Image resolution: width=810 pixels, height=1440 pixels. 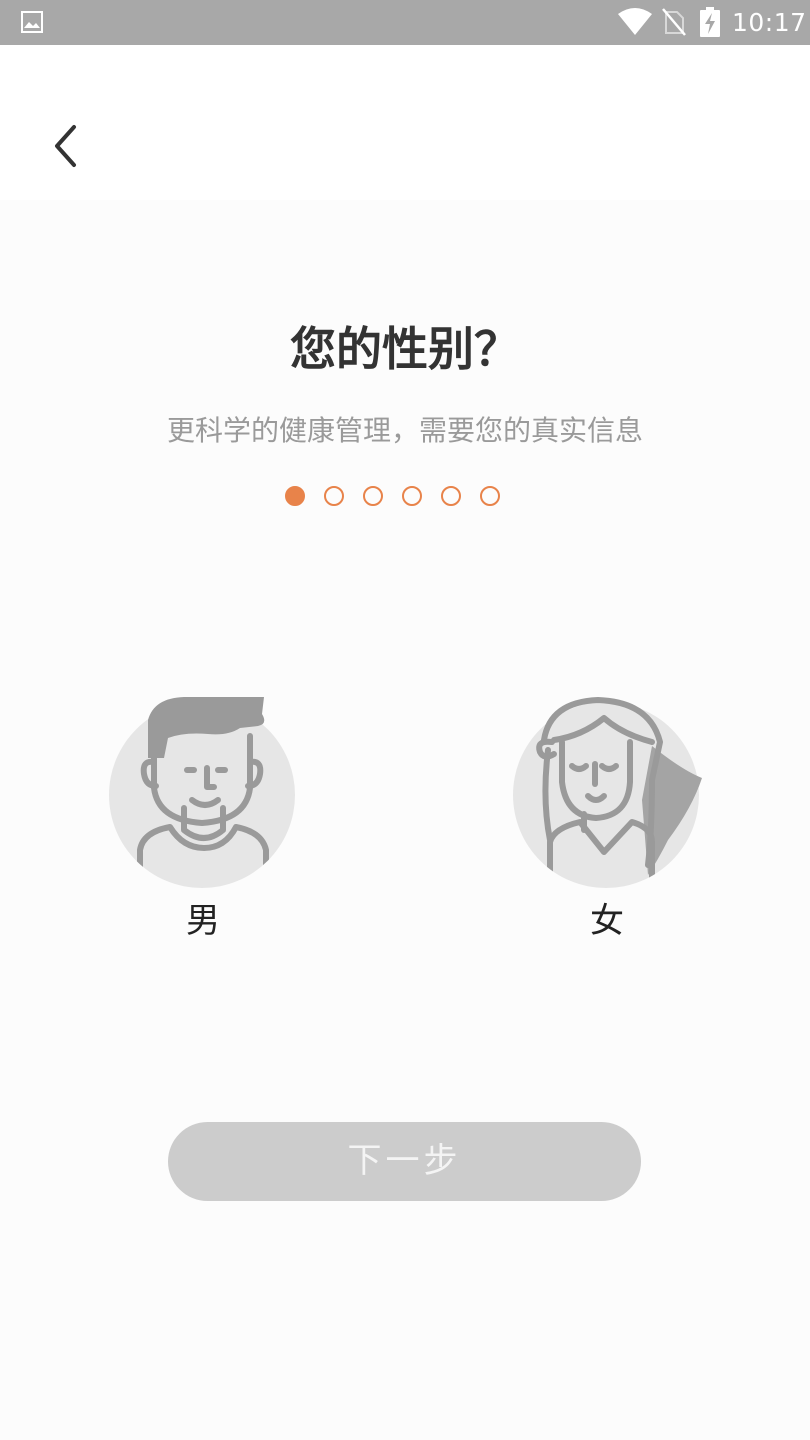 I want to click on step-indicator, so click(x=392, y=498).